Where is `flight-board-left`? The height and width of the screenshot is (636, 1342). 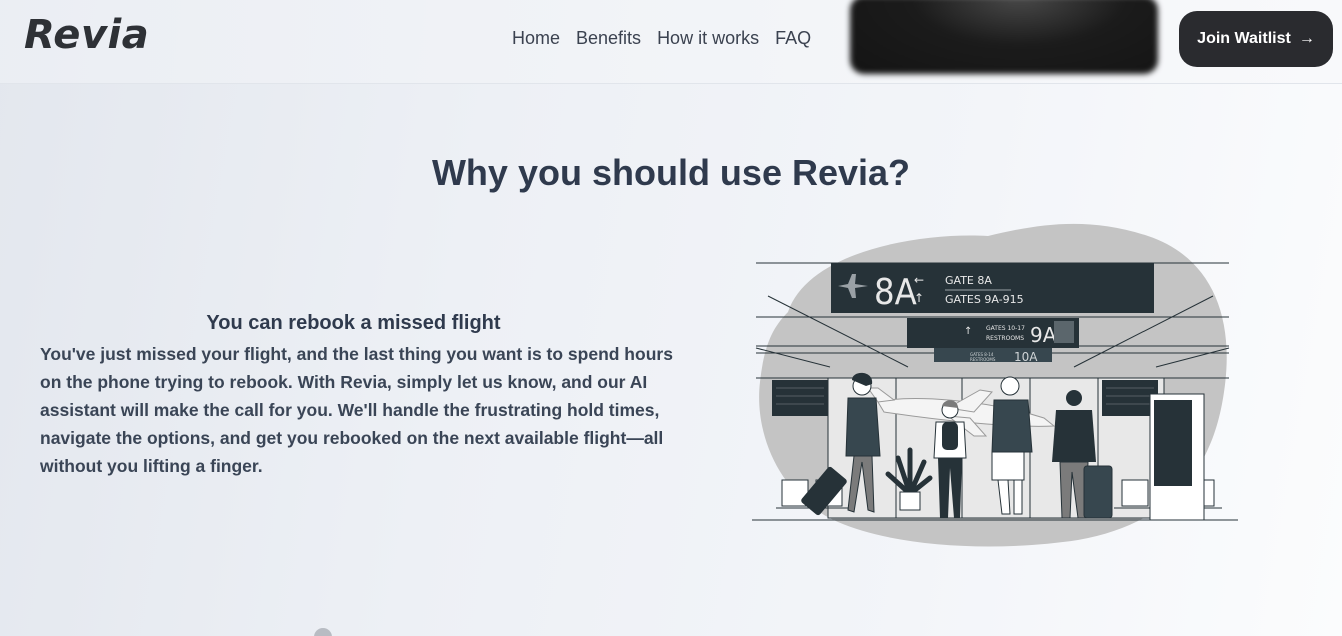 flight-board-left is located at coordinates (800, 398).